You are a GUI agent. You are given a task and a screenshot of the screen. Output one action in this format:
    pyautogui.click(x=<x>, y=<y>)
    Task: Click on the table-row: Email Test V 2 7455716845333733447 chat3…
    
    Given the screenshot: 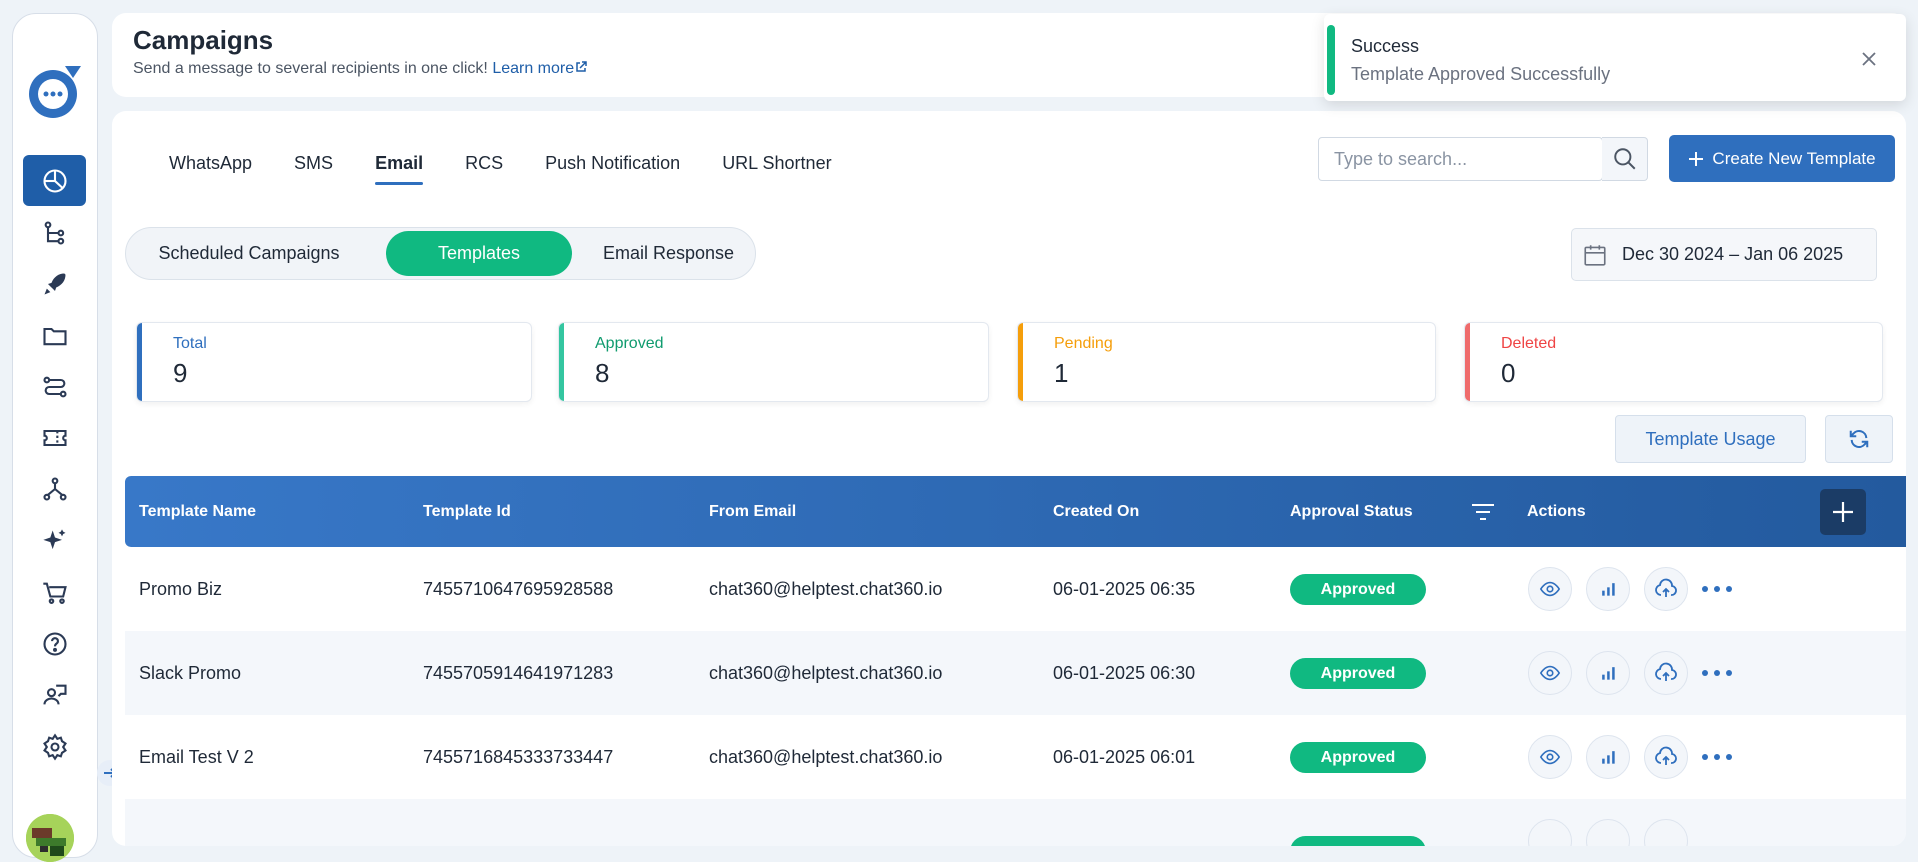 What is the action you would take?
    pyautogui.click(x=1015, y=757)
    